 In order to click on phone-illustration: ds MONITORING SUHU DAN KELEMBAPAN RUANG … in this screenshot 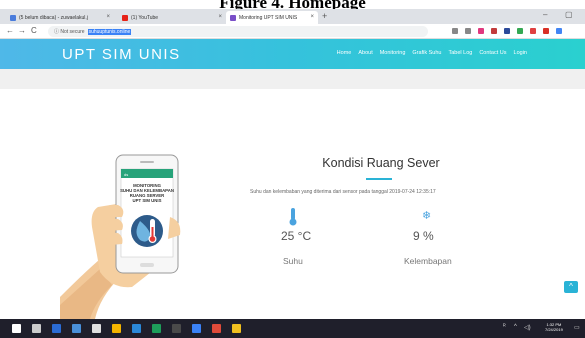, I will do `click(120, 236)`.